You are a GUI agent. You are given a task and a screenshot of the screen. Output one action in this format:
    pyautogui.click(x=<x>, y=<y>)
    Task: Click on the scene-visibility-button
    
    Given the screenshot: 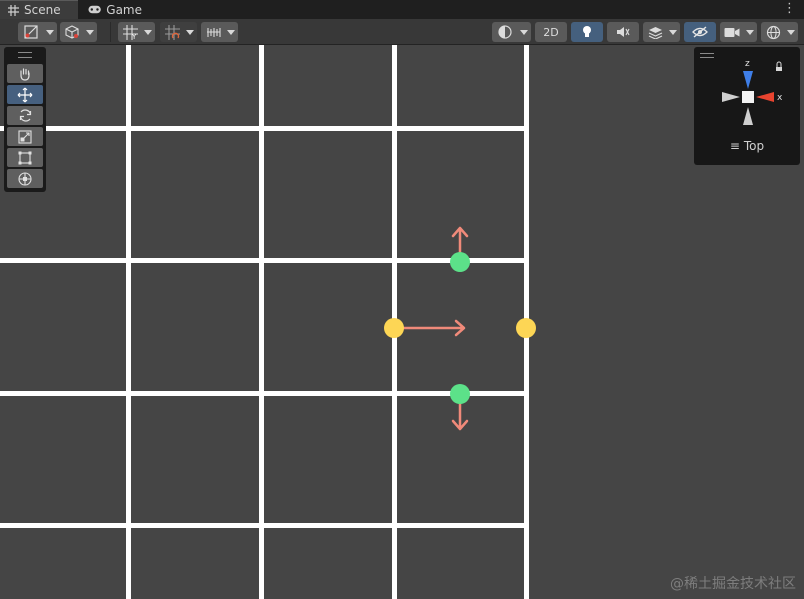 What is the action you would take?
    pyautogui.click(x=700, y=32)
    